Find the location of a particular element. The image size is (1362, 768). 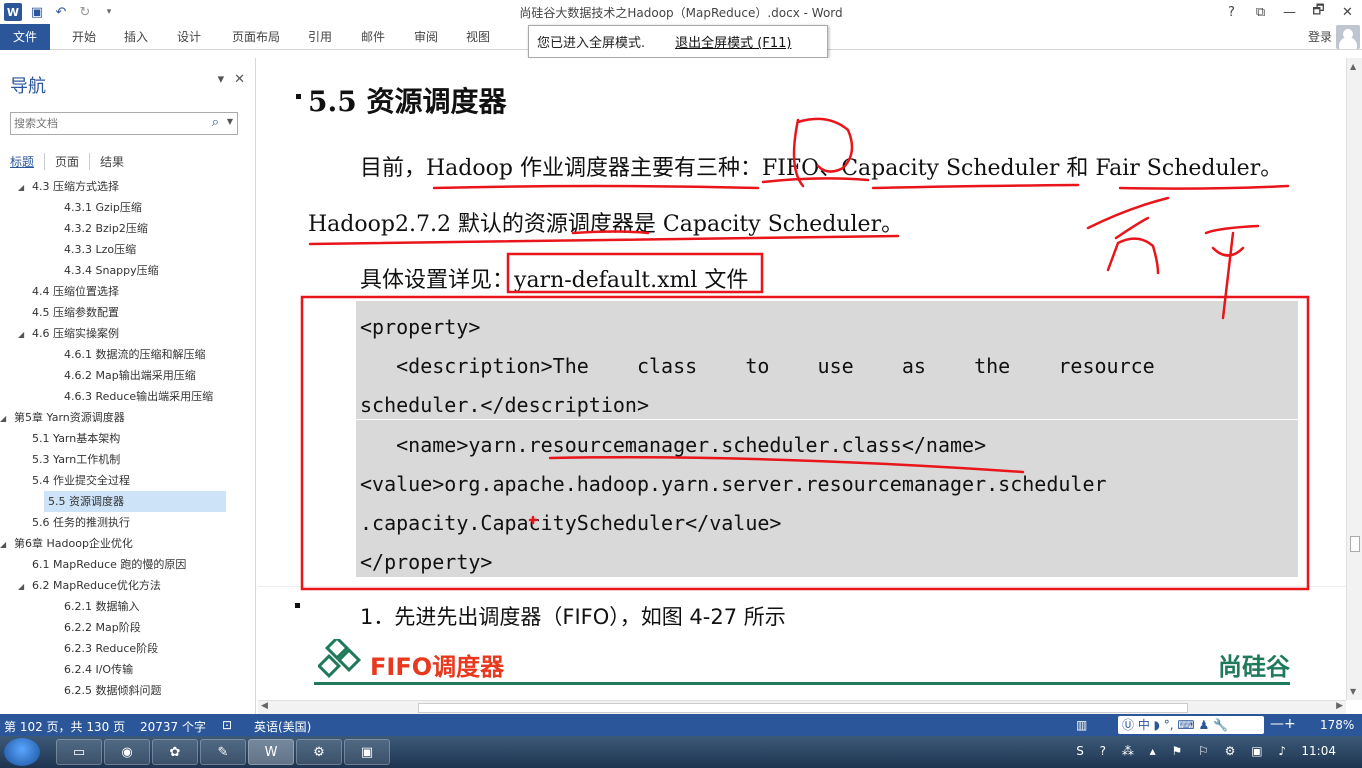

nav-heading-item: 5.6 任务的推测执行 is located at coordinates (65, 522).